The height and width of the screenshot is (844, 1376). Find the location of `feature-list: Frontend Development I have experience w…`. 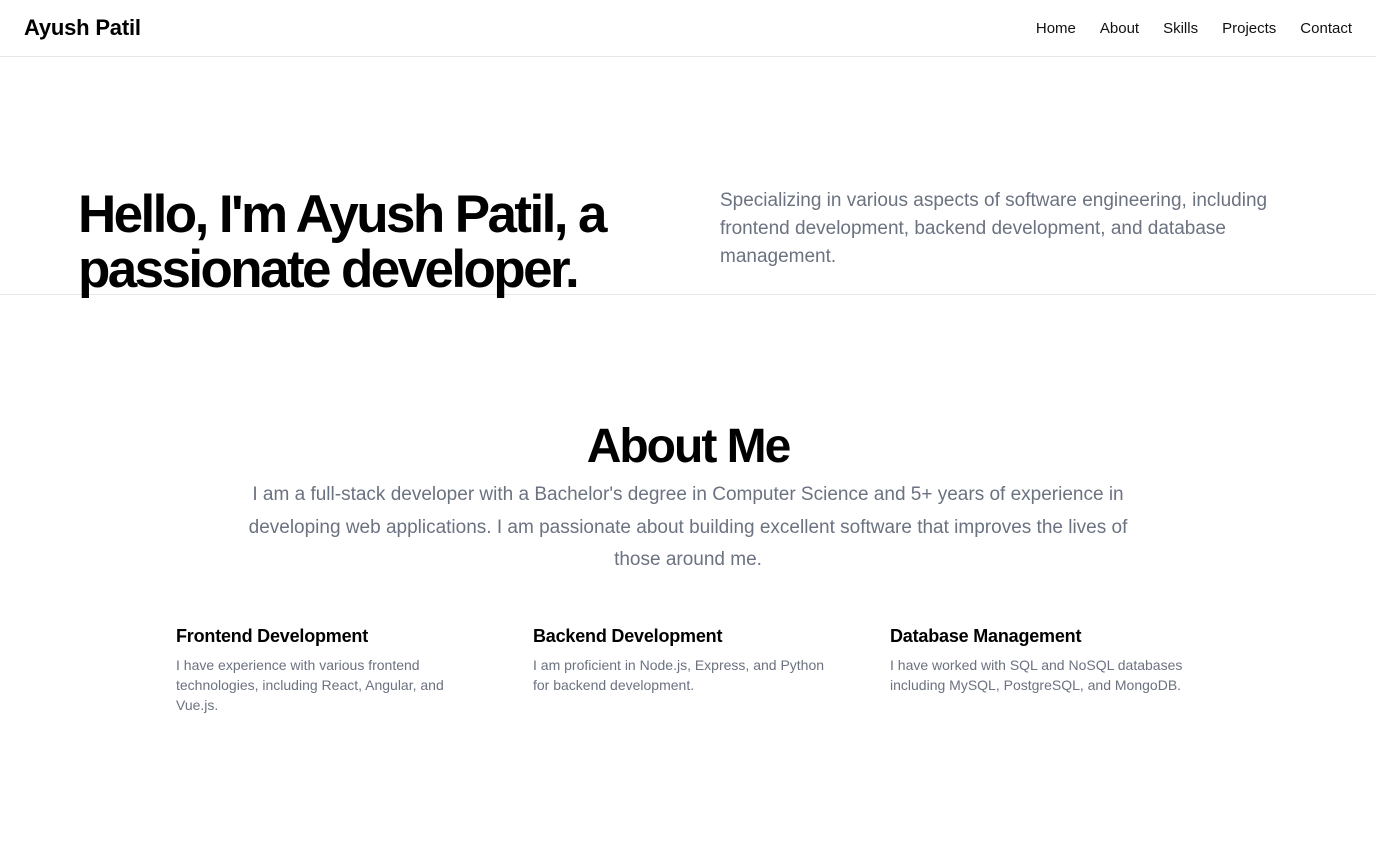

feature-list: Frontend Development I have experience w… is located at coordinates (712, 670).